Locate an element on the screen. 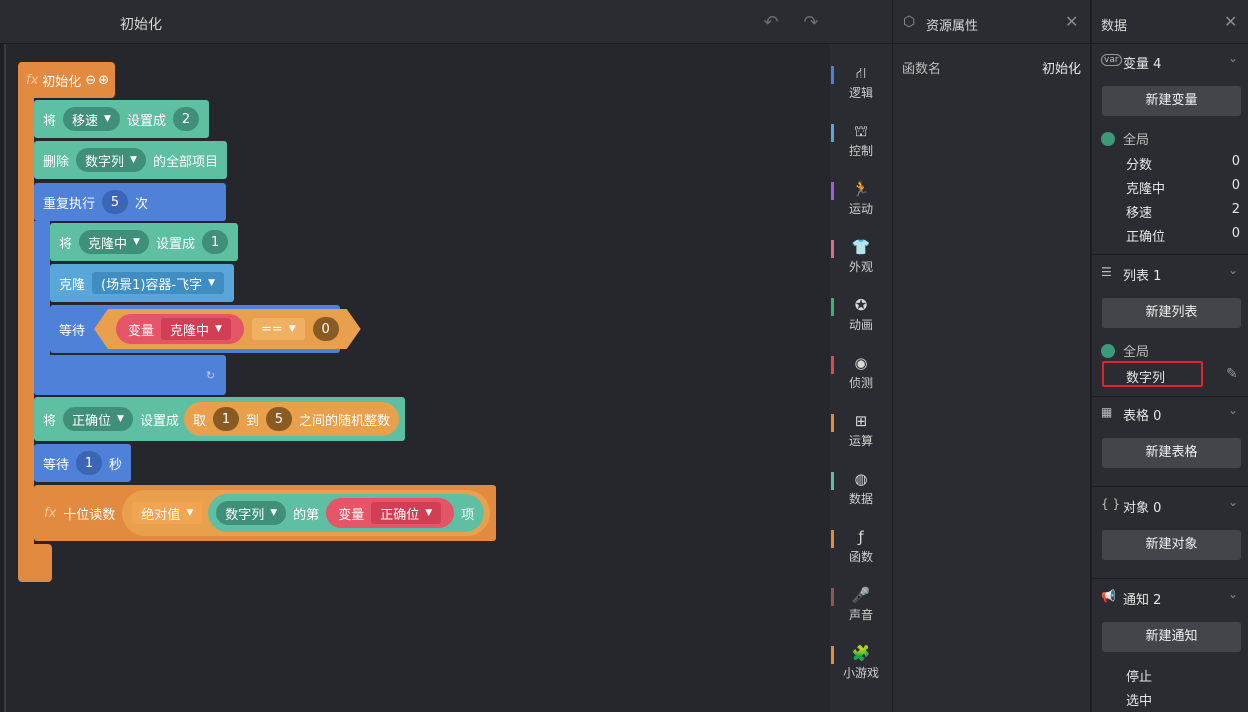 The width and height of the screenshot is (1248, 712). redo-icon: ↷ is located at coordinates (811, 23).